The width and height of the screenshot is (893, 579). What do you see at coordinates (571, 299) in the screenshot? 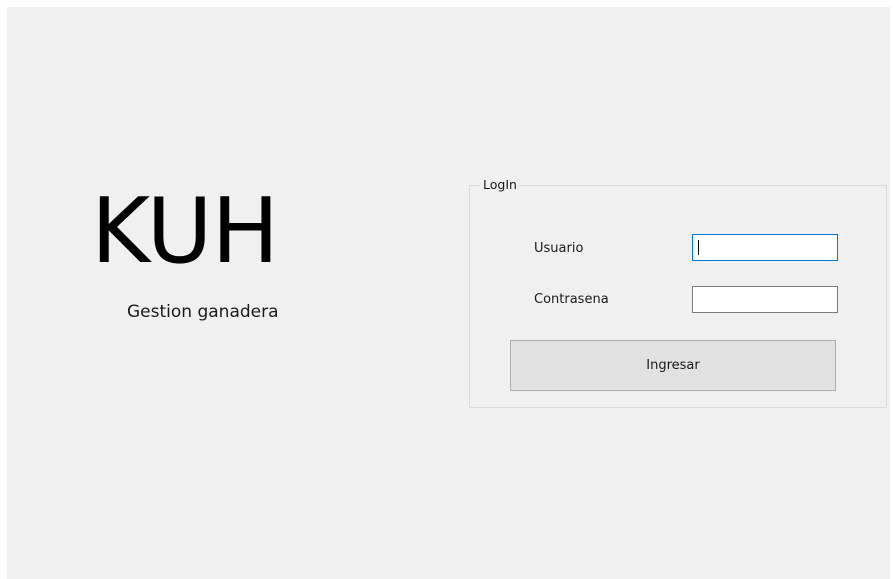
I see `password-label: Contrasena` at bounding box center [571, 299].